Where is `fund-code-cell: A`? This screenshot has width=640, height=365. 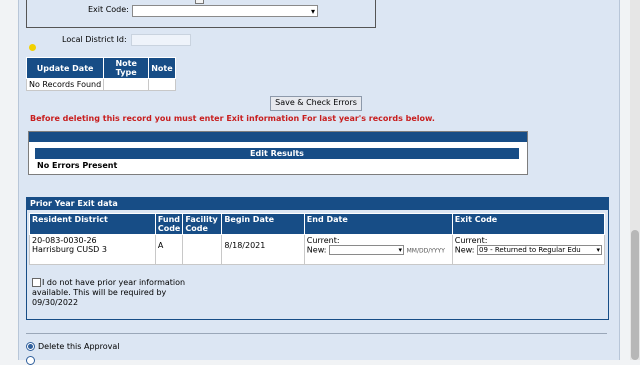
fund-code-cell: A is located at coordinates (169, 249).